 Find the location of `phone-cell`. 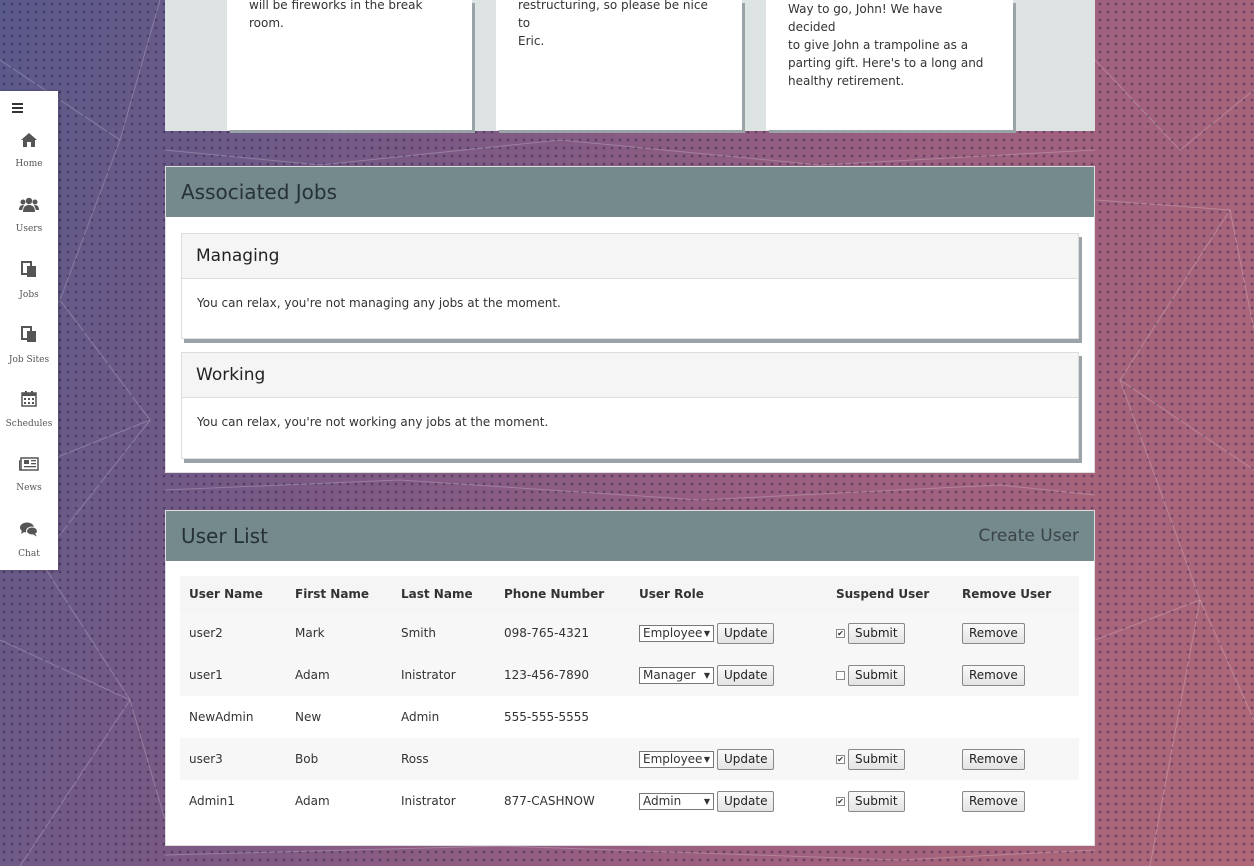

phone-cell is located at coordinates (562, 759).